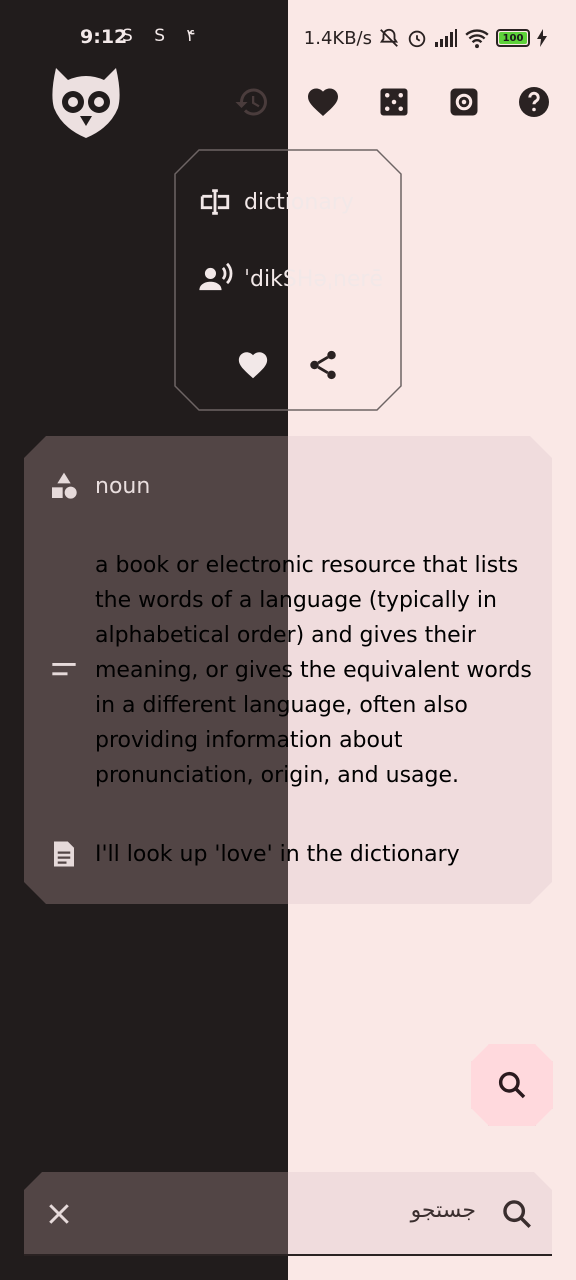 Image resolution: width=576 pixels, height=1280 pixels. I want to click on search-submit-button, so click(517, 1214).